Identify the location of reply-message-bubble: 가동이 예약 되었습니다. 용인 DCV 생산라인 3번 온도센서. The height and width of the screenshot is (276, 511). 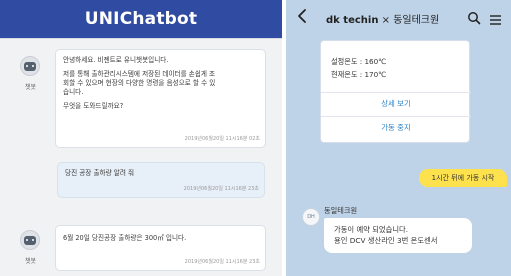
(398, 235).